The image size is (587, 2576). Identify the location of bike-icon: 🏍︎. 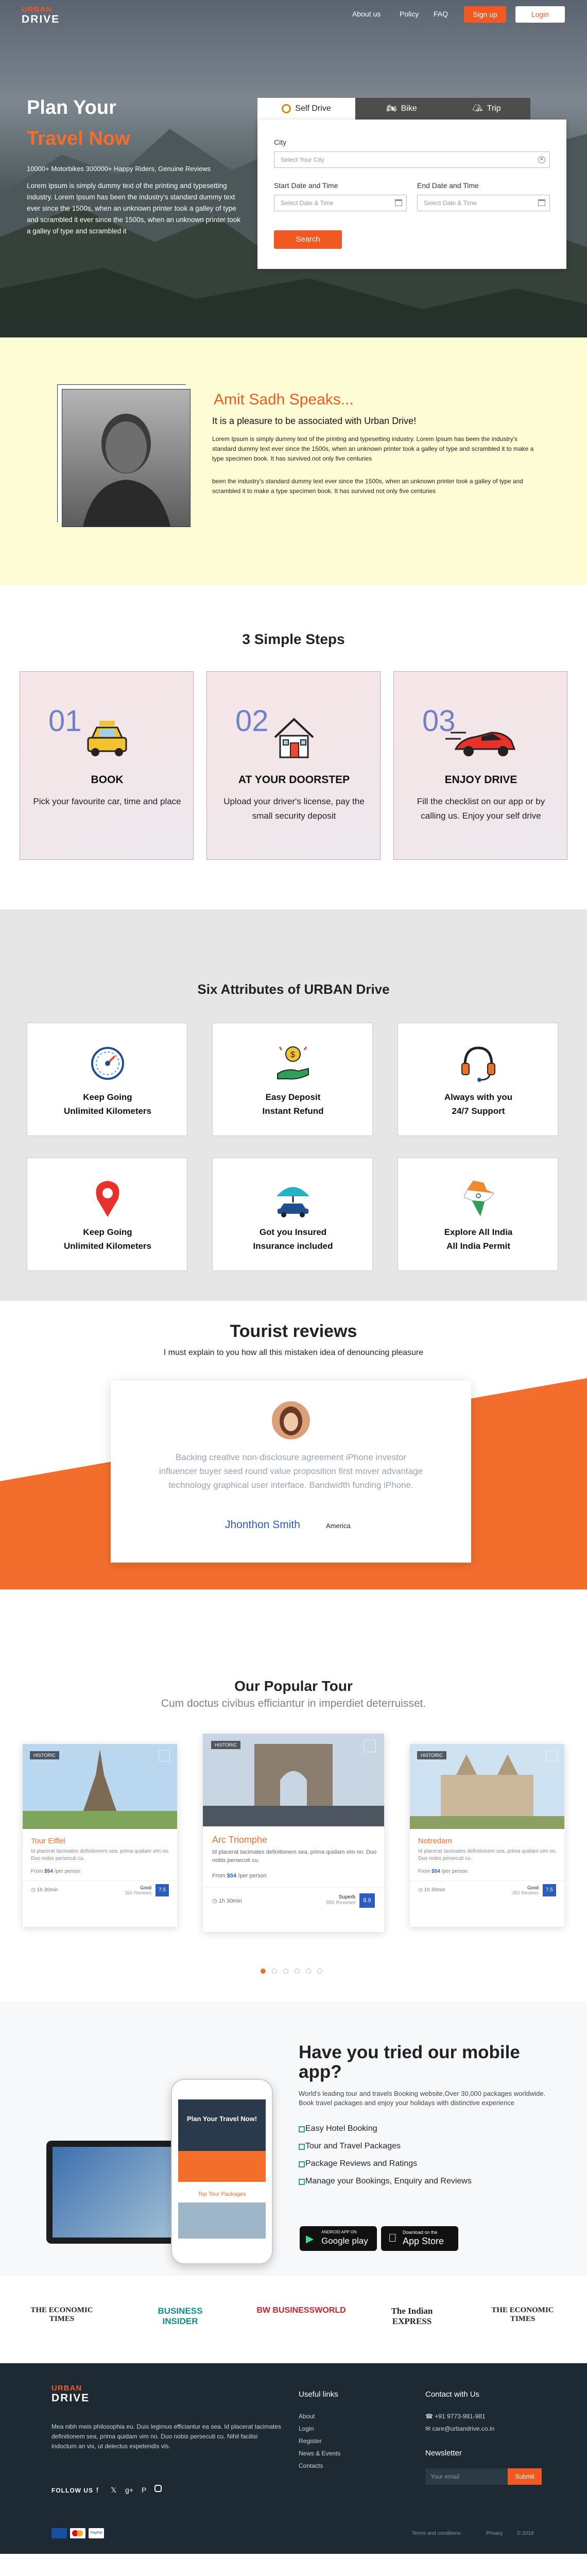
(392, 108).